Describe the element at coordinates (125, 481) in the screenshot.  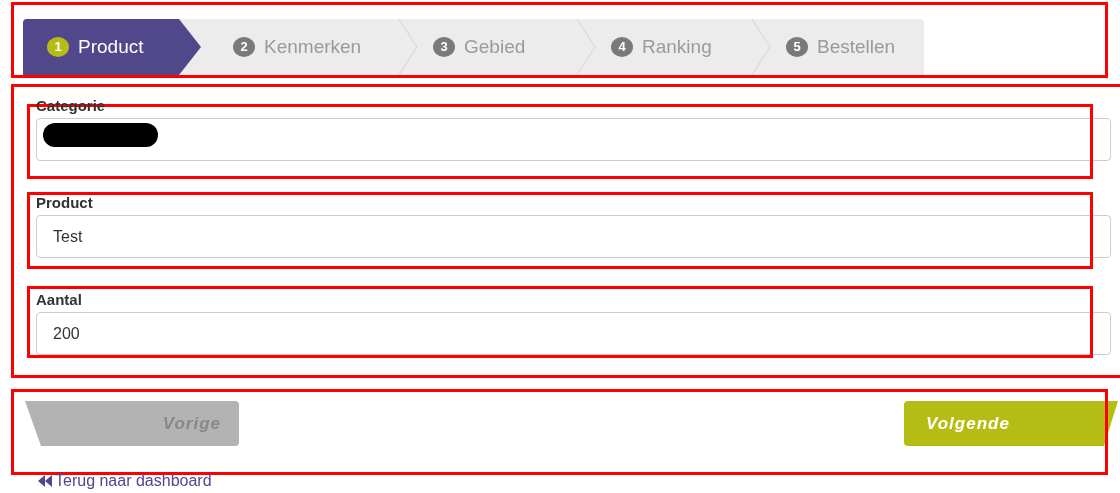
I see `back-to-dashboard-link: Terug naar dashboard` at that location.